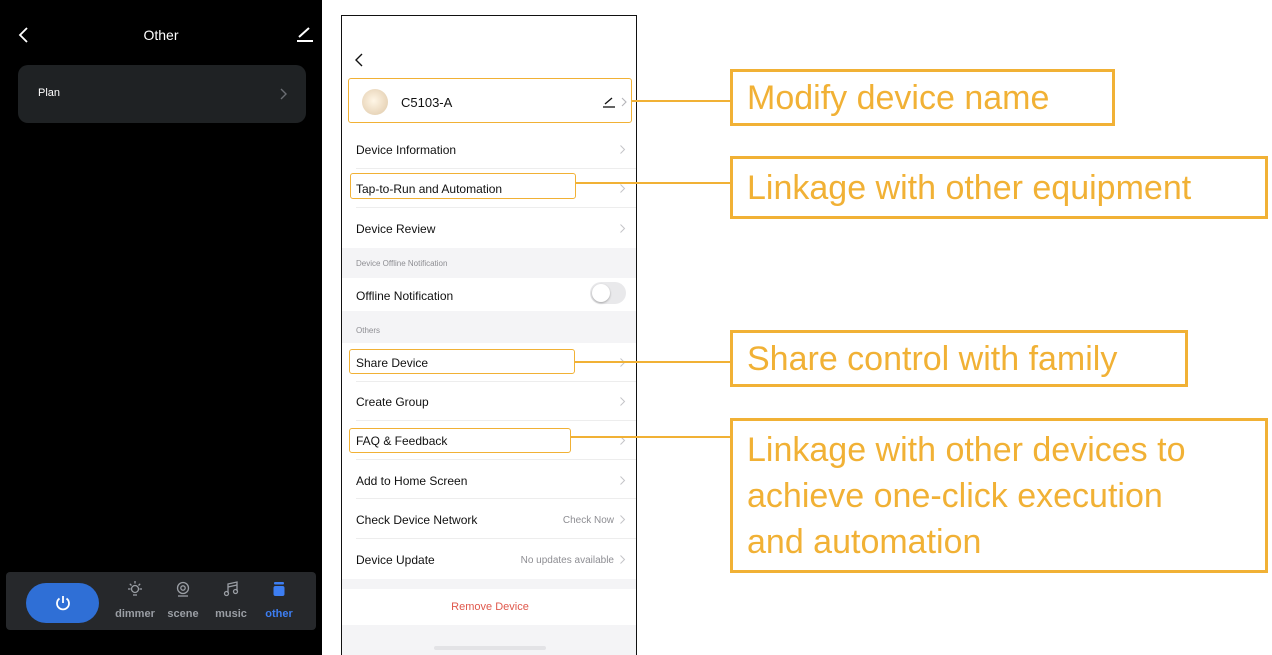 The image size is (1272, 655). I want to click on power-icon, so click(62, 603).